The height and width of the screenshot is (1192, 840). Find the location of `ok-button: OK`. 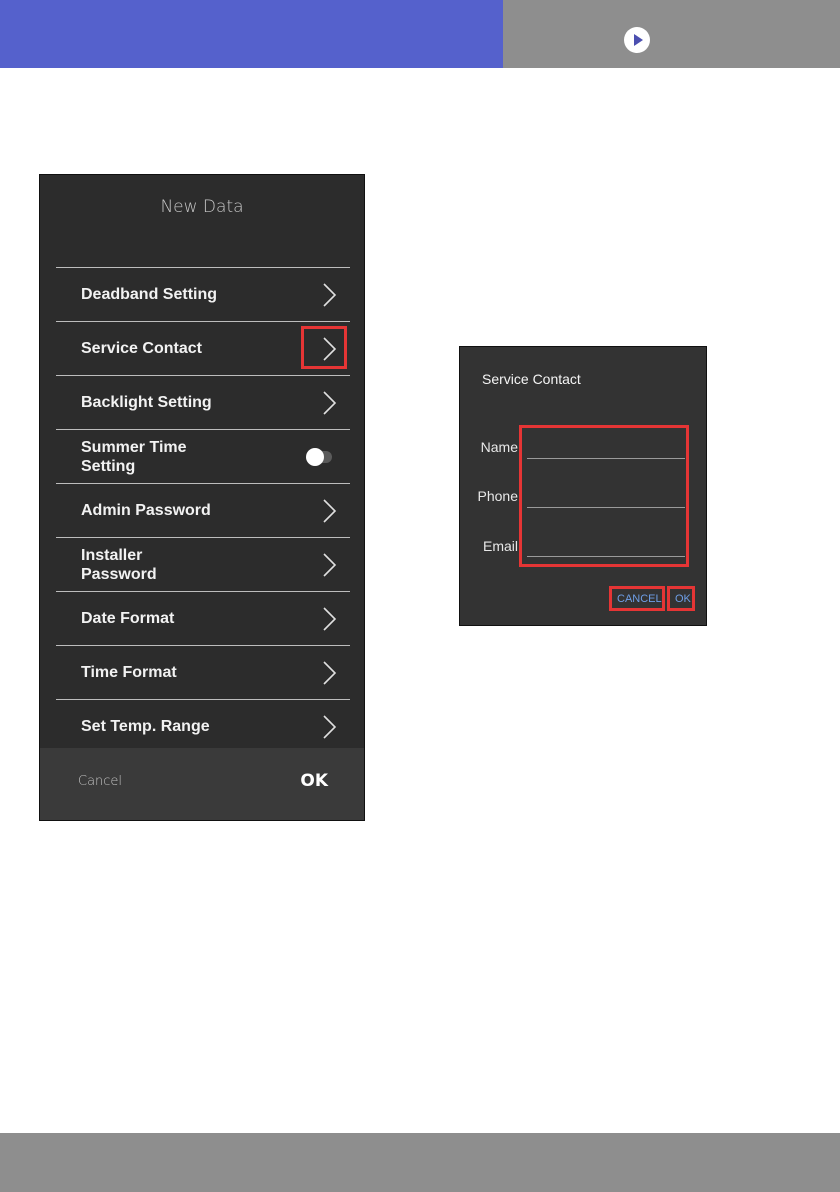

ok-button: OK is located at coordinates (314, 781).